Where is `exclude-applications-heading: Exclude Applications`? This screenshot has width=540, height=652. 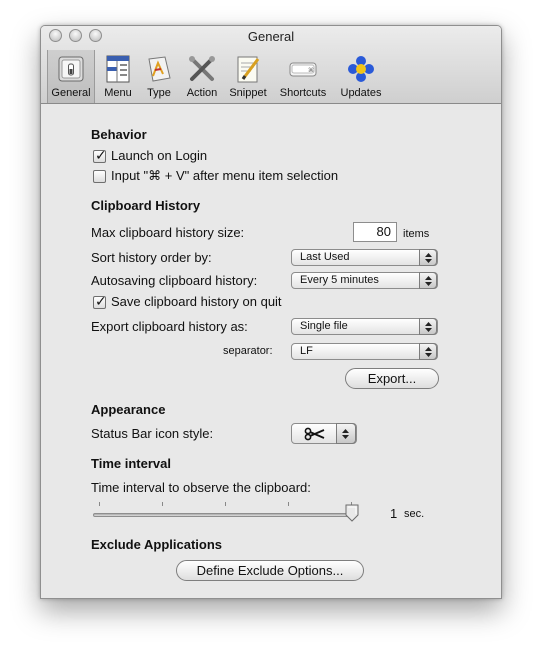 exclude-applications-heading: Exclude Applications is located at coordinates (156, 544).